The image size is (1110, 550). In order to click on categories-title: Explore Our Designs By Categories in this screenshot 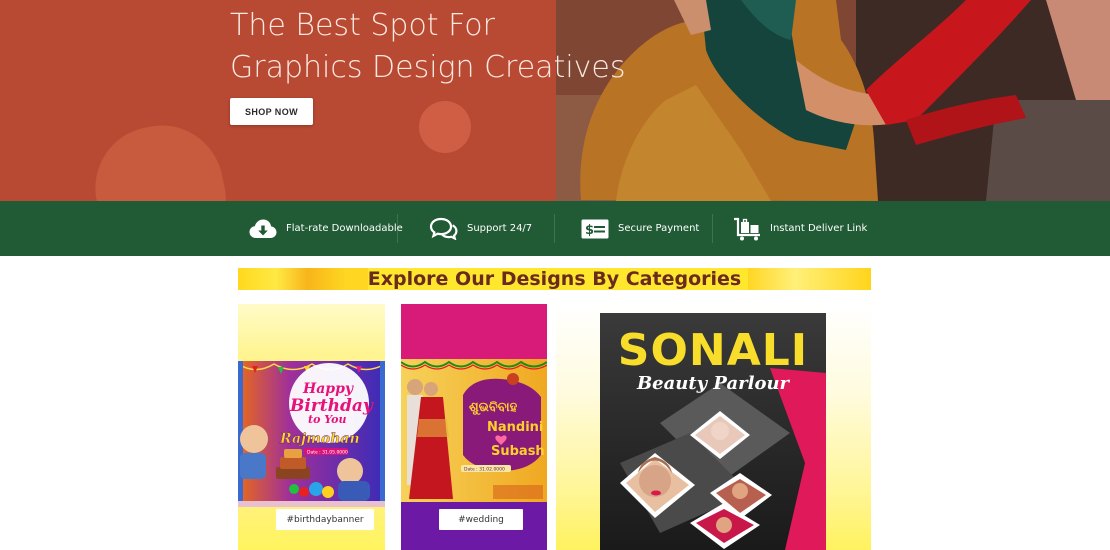, I will do `click(554, 279)`.